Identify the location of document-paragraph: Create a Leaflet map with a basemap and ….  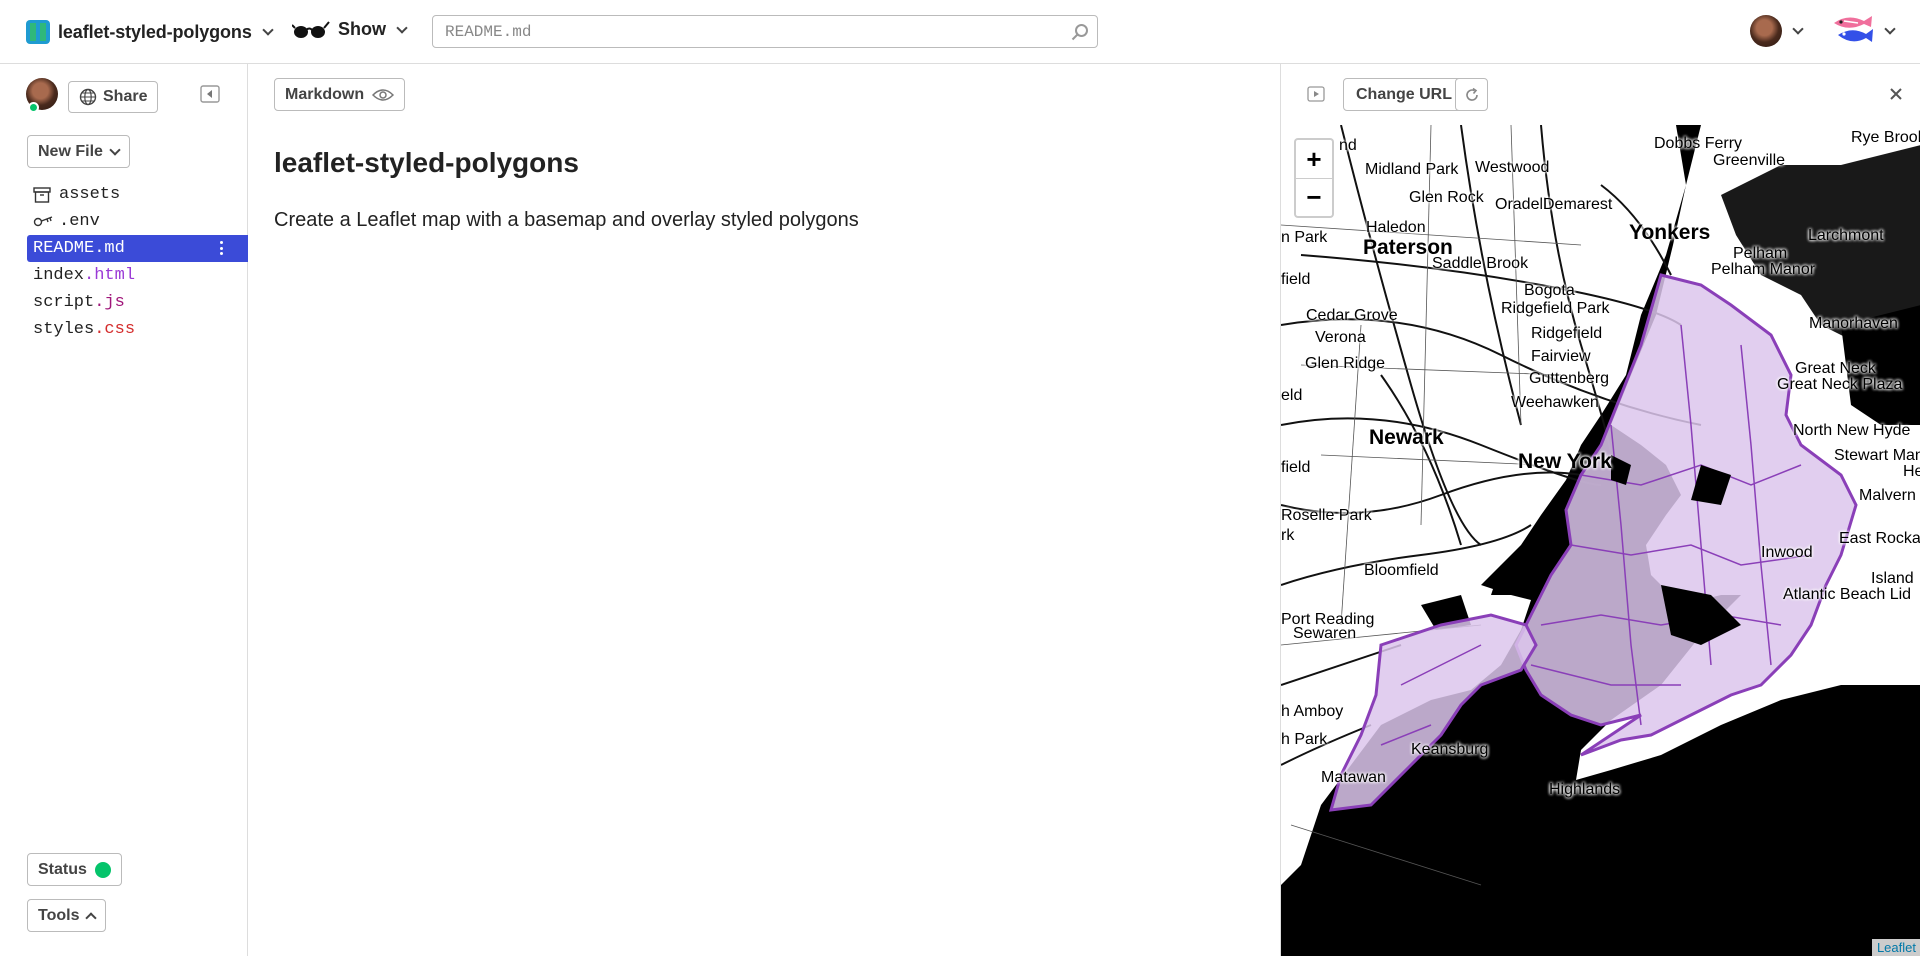
(566, 220).